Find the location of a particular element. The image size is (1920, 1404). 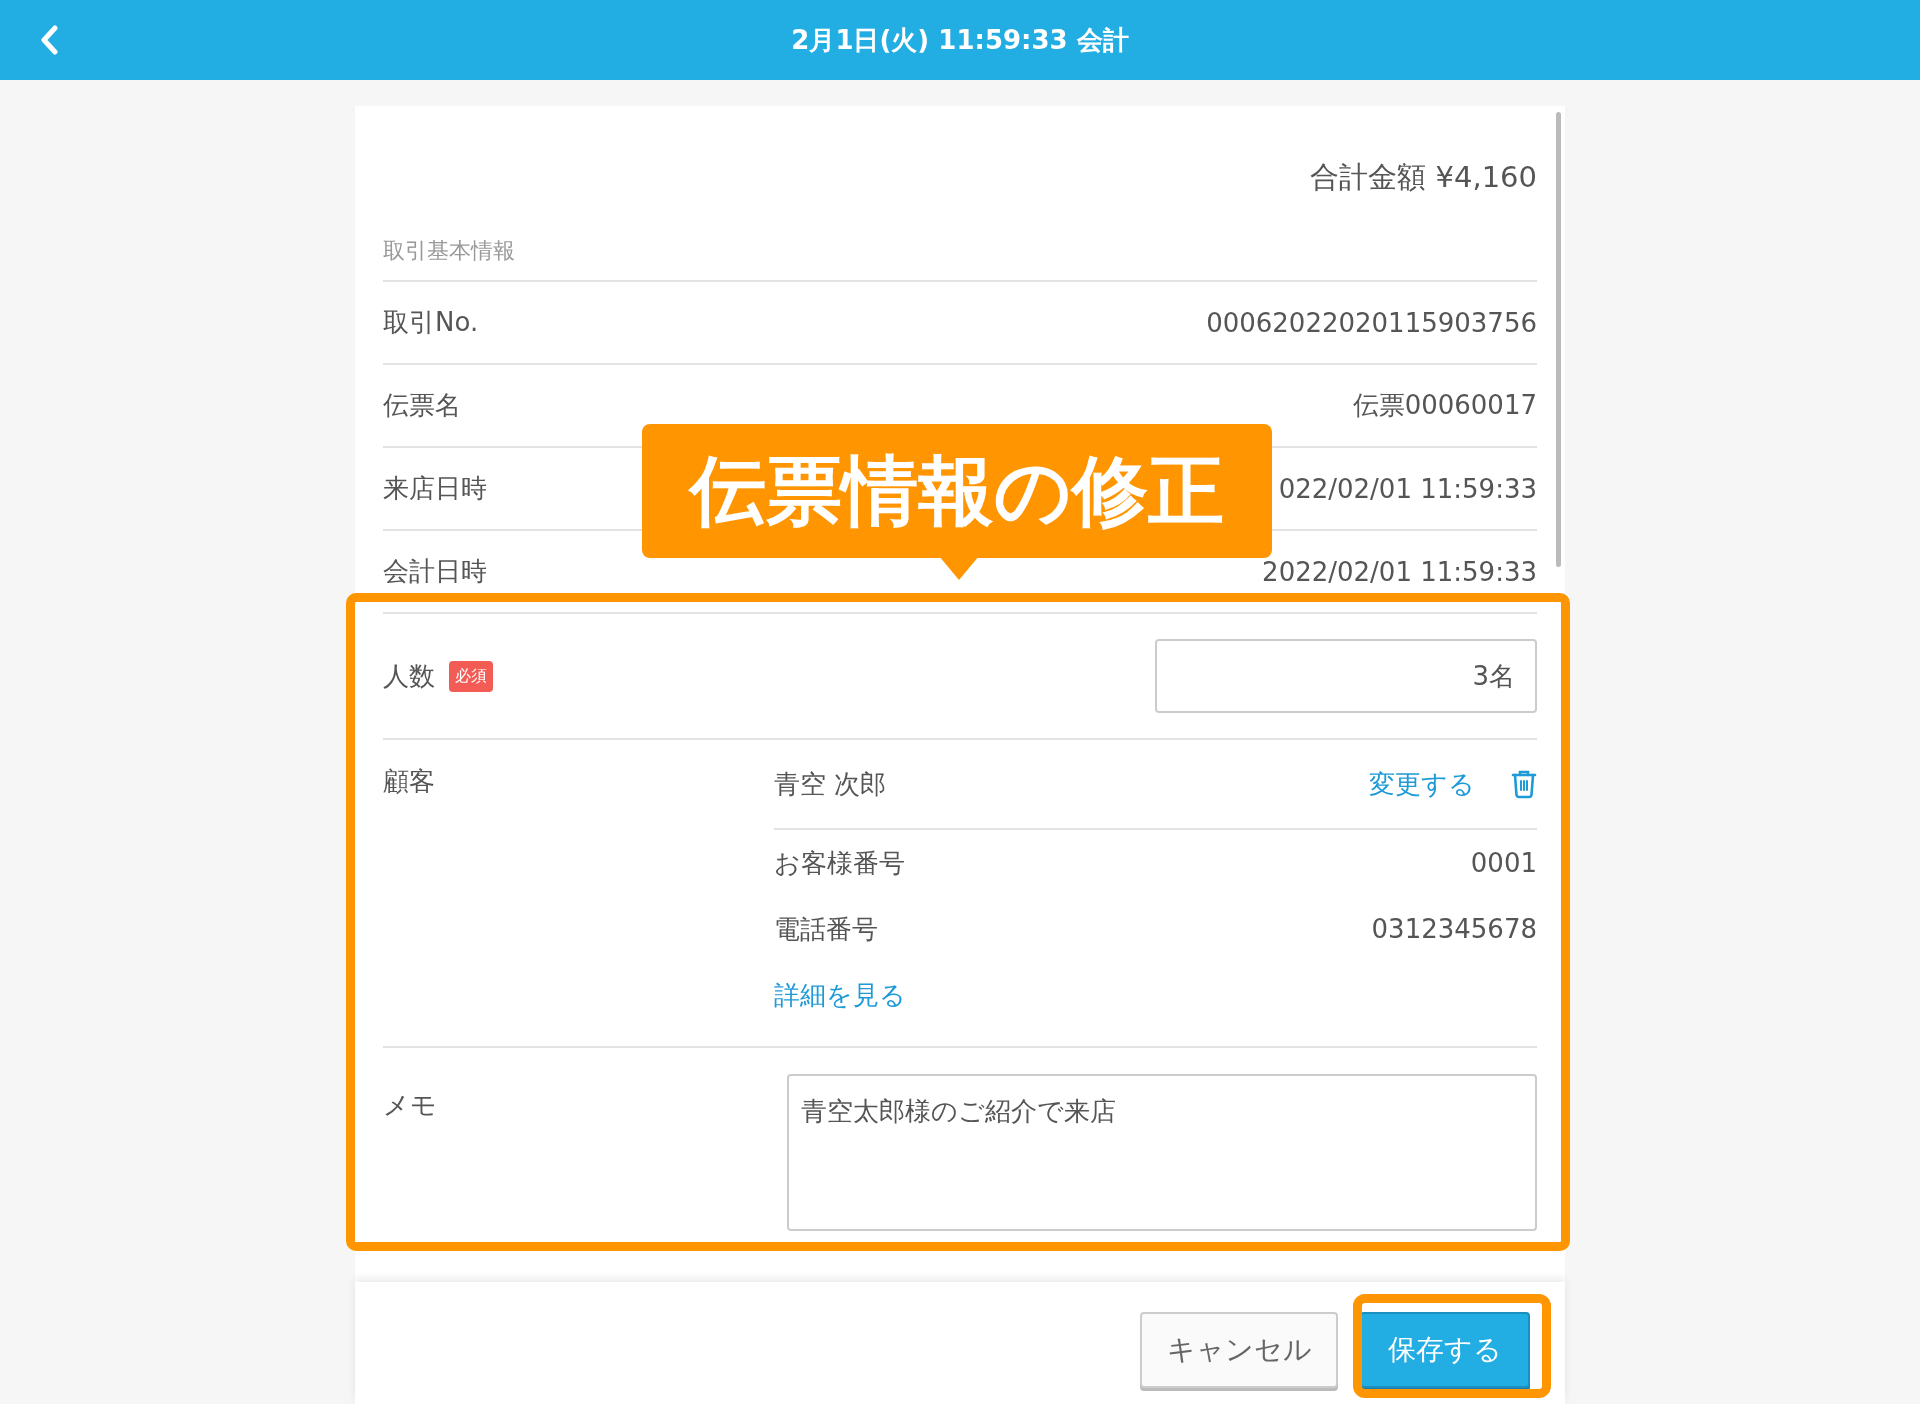

detail-value: 0312345678 is located at coordinates (1454, 929).